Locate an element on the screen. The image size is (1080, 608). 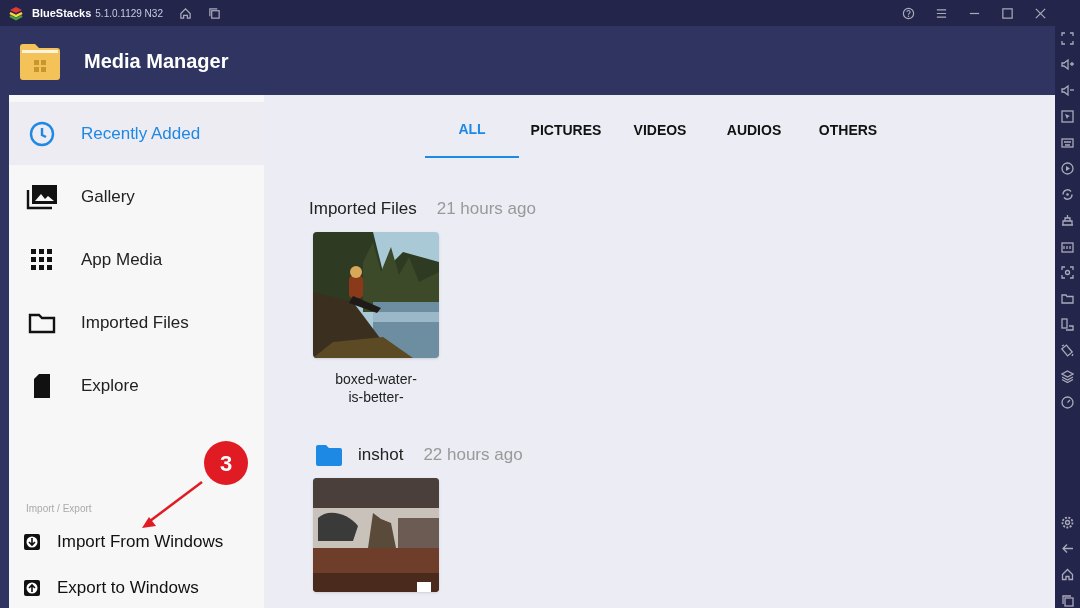
help-icon is located at coordinates (908, 13).